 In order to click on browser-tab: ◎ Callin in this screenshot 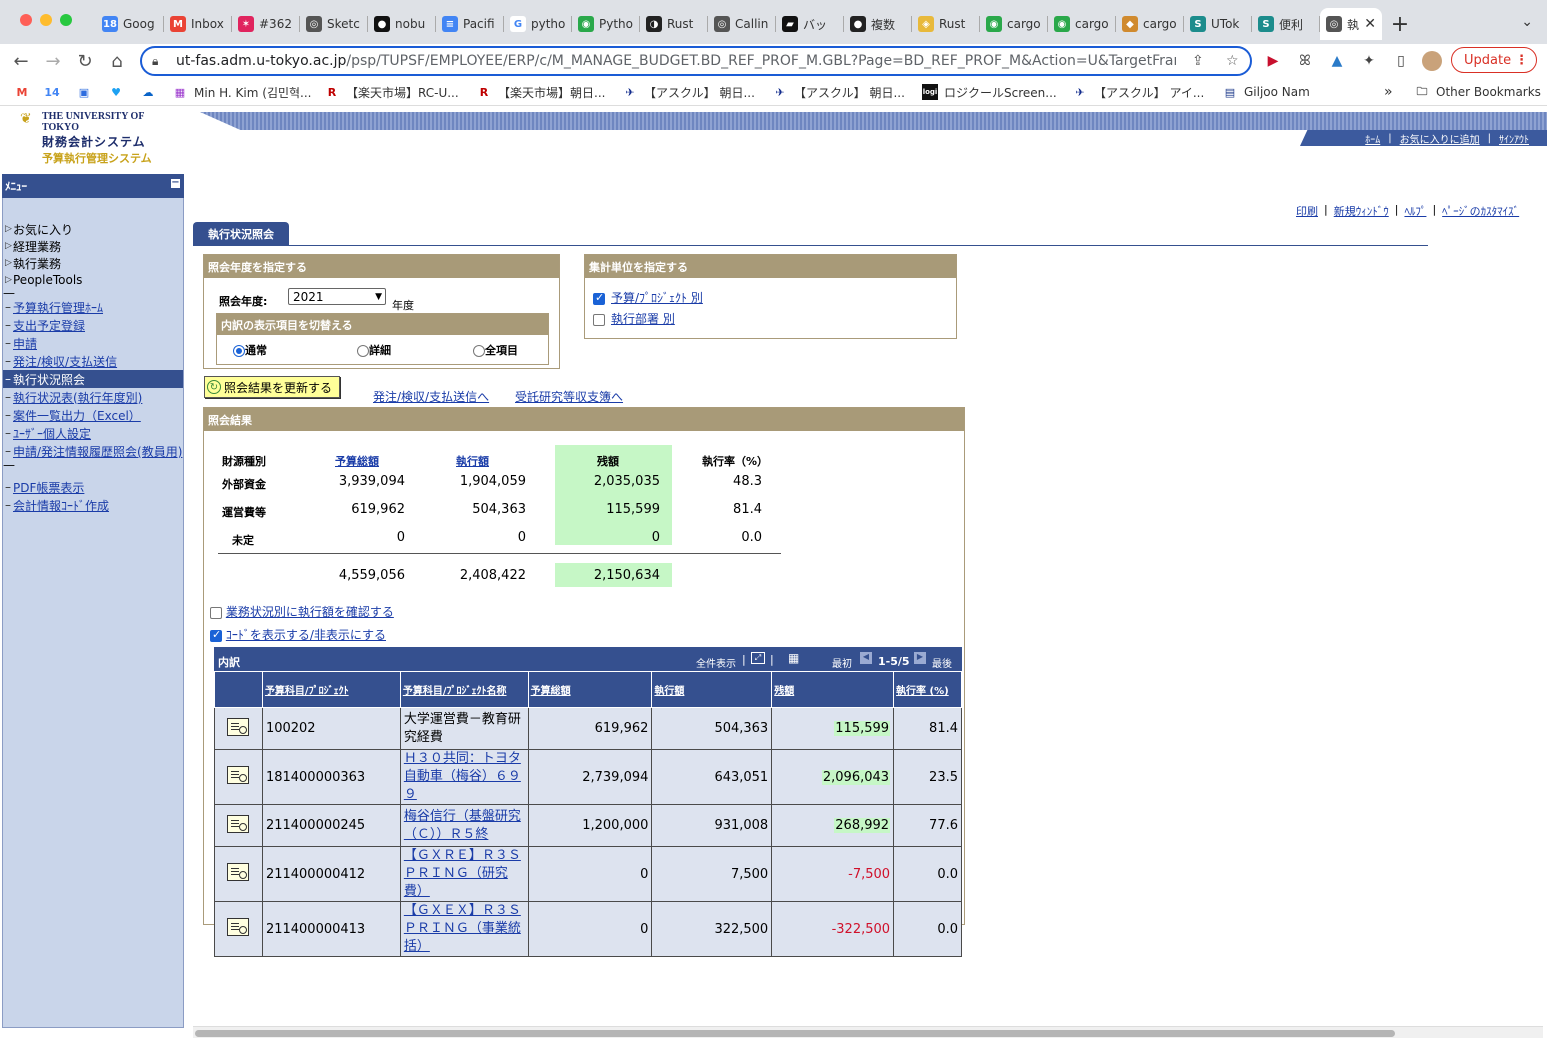, I will do `click(742, 24)`.